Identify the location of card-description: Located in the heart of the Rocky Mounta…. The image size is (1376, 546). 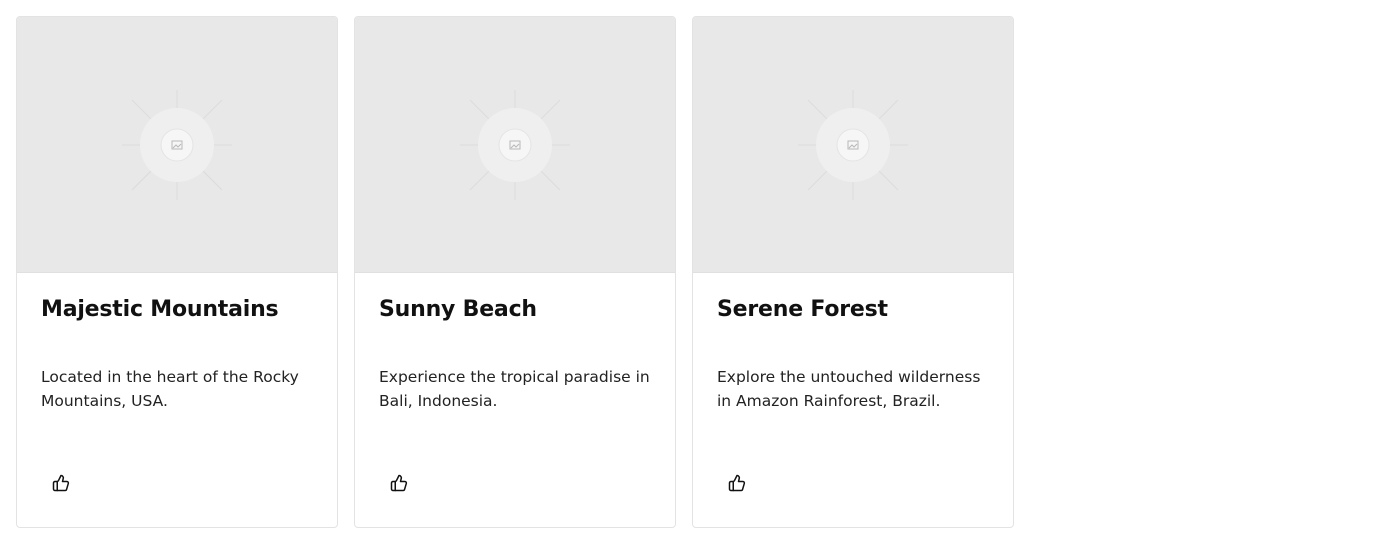
(170, 389).